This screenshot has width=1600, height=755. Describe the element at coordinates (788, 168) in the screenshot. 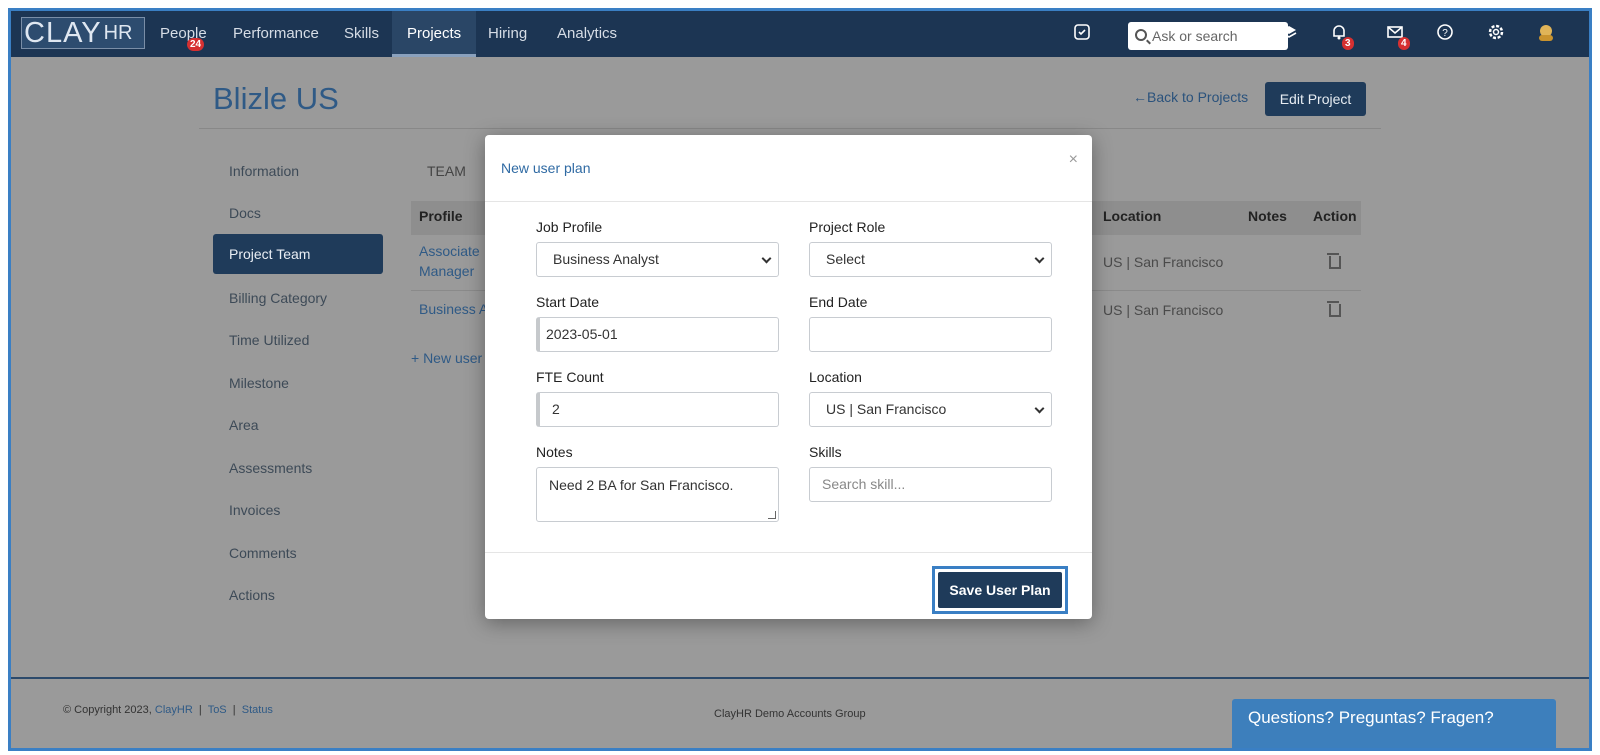

I see `modal-header: New user plan ×` at that location.